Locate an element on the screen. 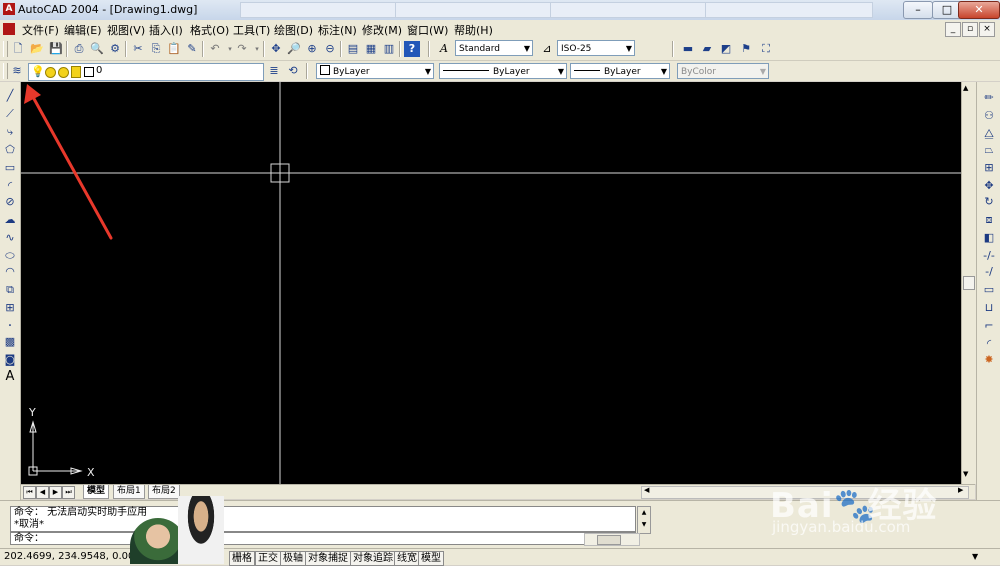 The width and height of the screenshot is (1000, 566). close-button: ✕ is located at coordinates (979, 10).